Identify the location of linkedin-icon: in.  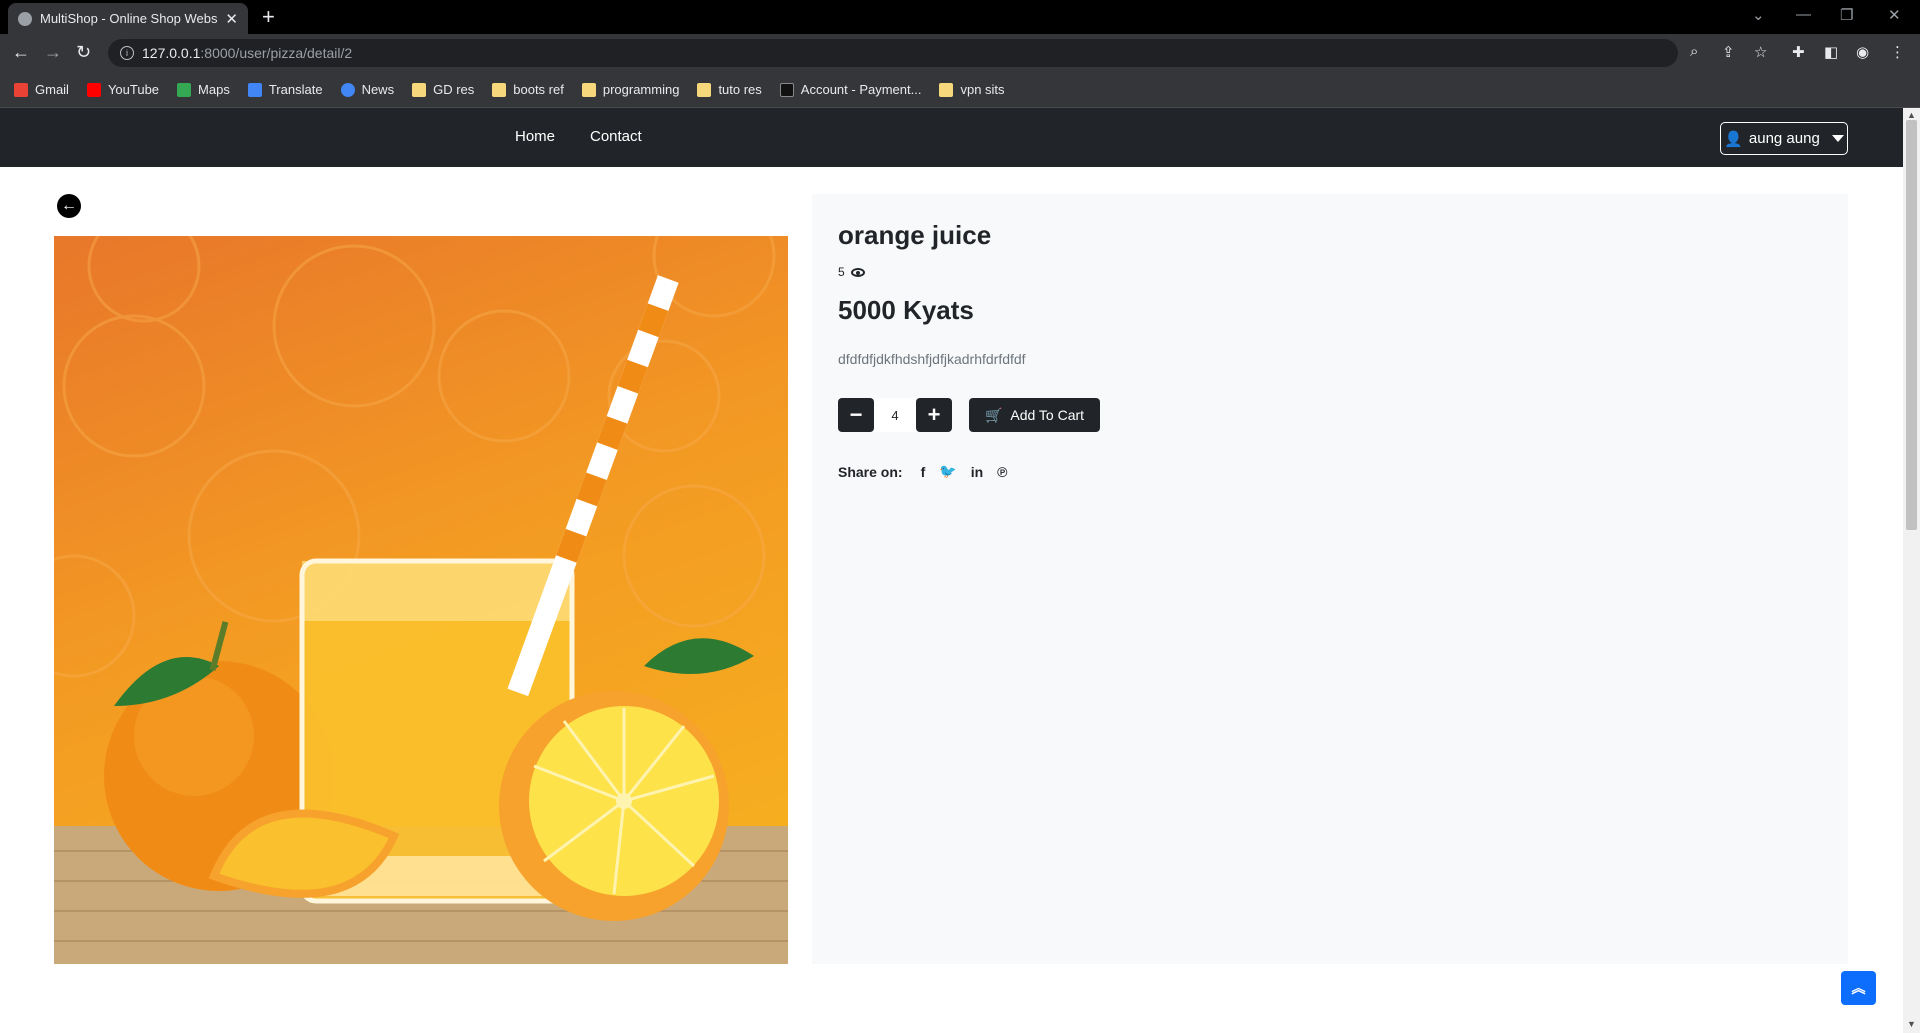
(977, 472).